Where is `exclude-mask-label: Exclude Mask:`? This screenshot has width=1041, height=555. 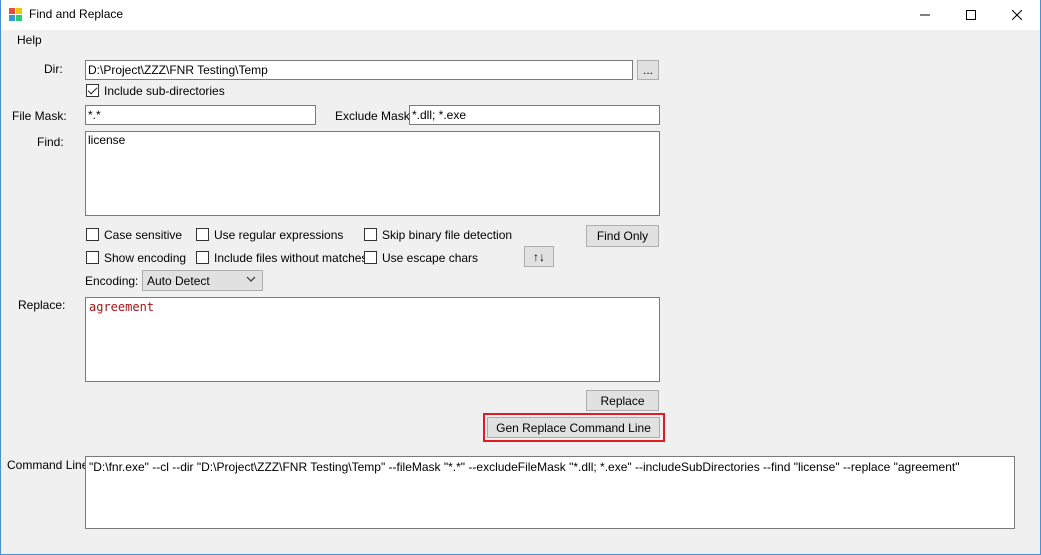
exclude-mask-label: Exclude Mask: is located at coordinates (374, 116).